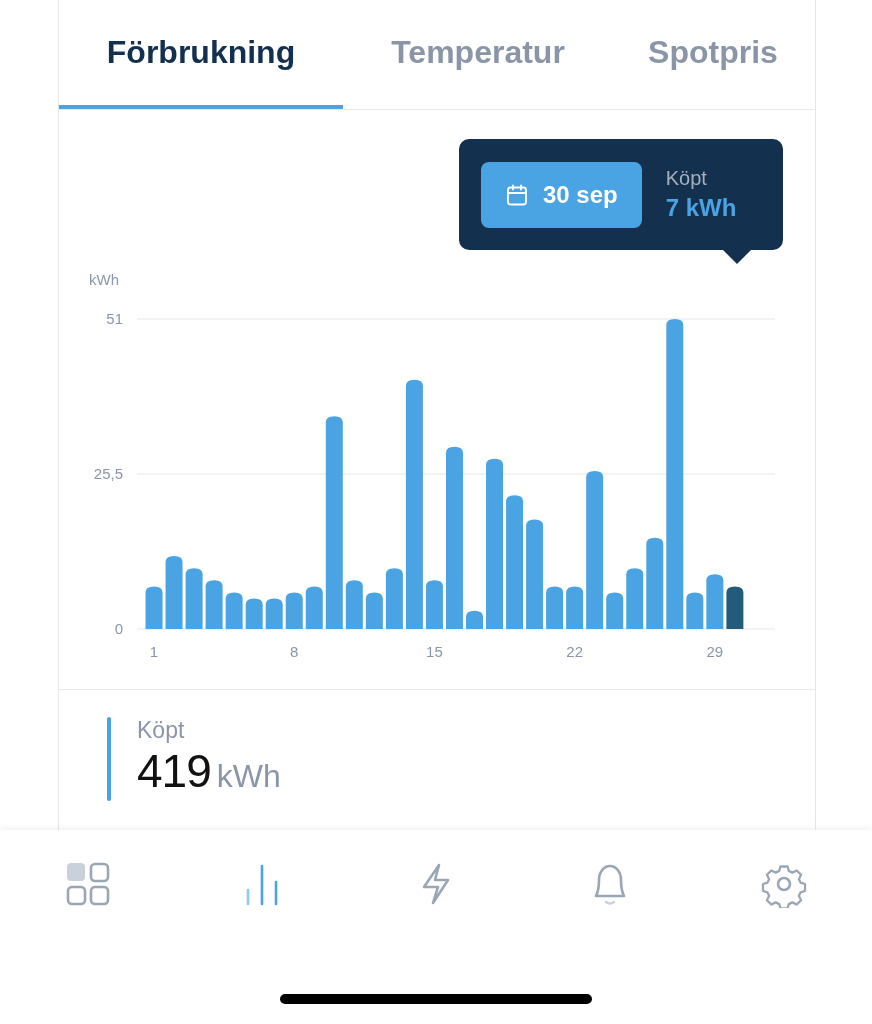  Describe the element at coordinates (154, 651) in the screenshot. I see `x-tick-label: 1` at that location.